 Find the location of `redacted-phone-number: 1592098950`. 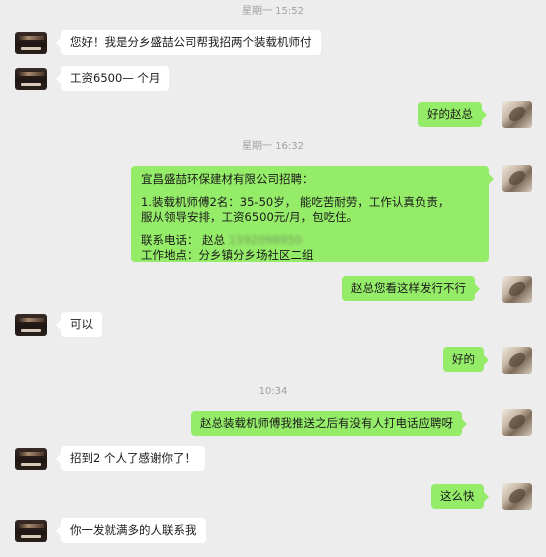

redacted-phone-number: 1592098950 is located at coordinates (265, 240).